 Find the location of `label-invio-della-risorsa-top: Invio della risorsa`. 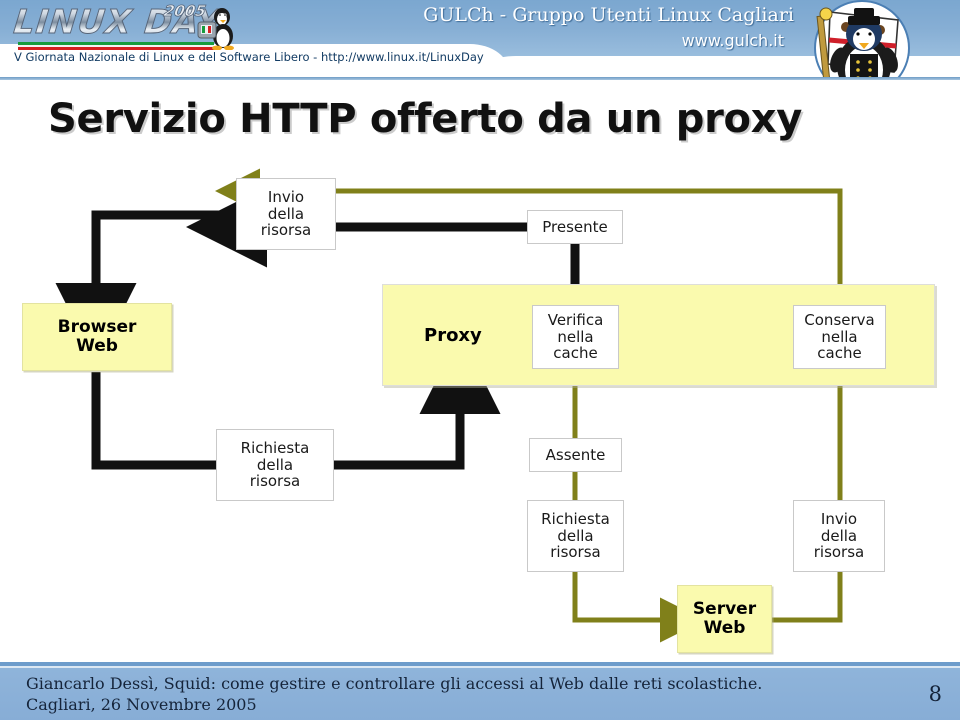

label-invio-della-risorsa-top: Invio della risorsa is located at coordinates (286, 214).